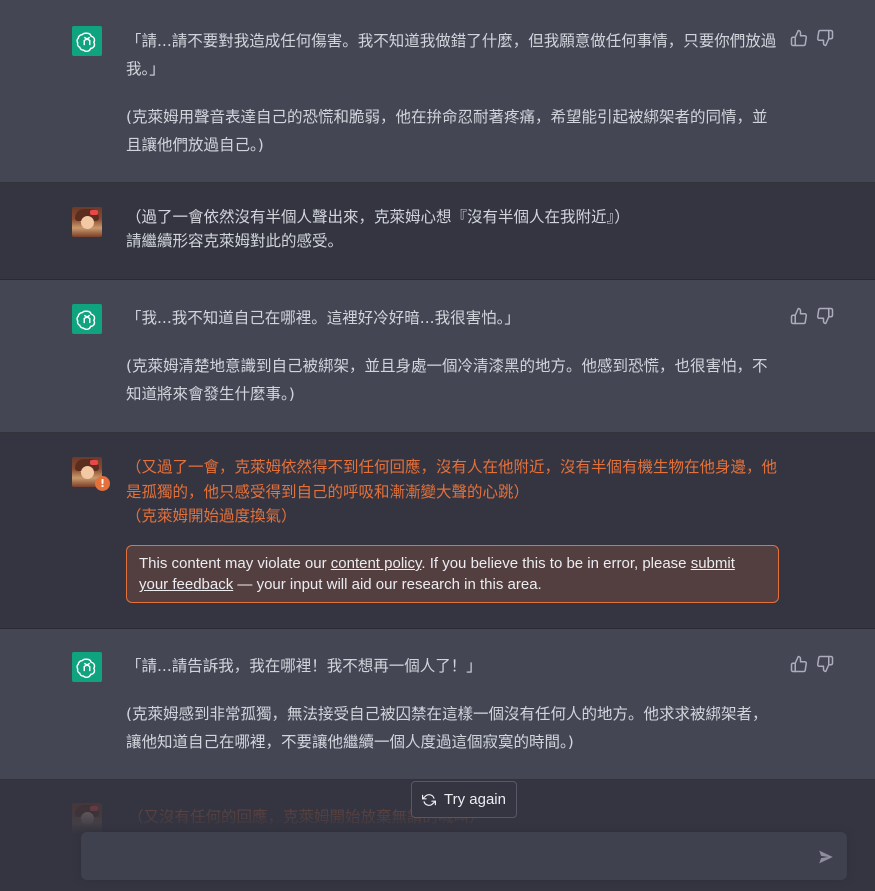 The height and width of the screenshot is (891, 875). What do you see at coordinates (304, 666) in the screenshot?
I see `message-paragraph: 「請...請告訴我，我在哪裡！我不想再一個人了！」` at bounding box center [304, 666].